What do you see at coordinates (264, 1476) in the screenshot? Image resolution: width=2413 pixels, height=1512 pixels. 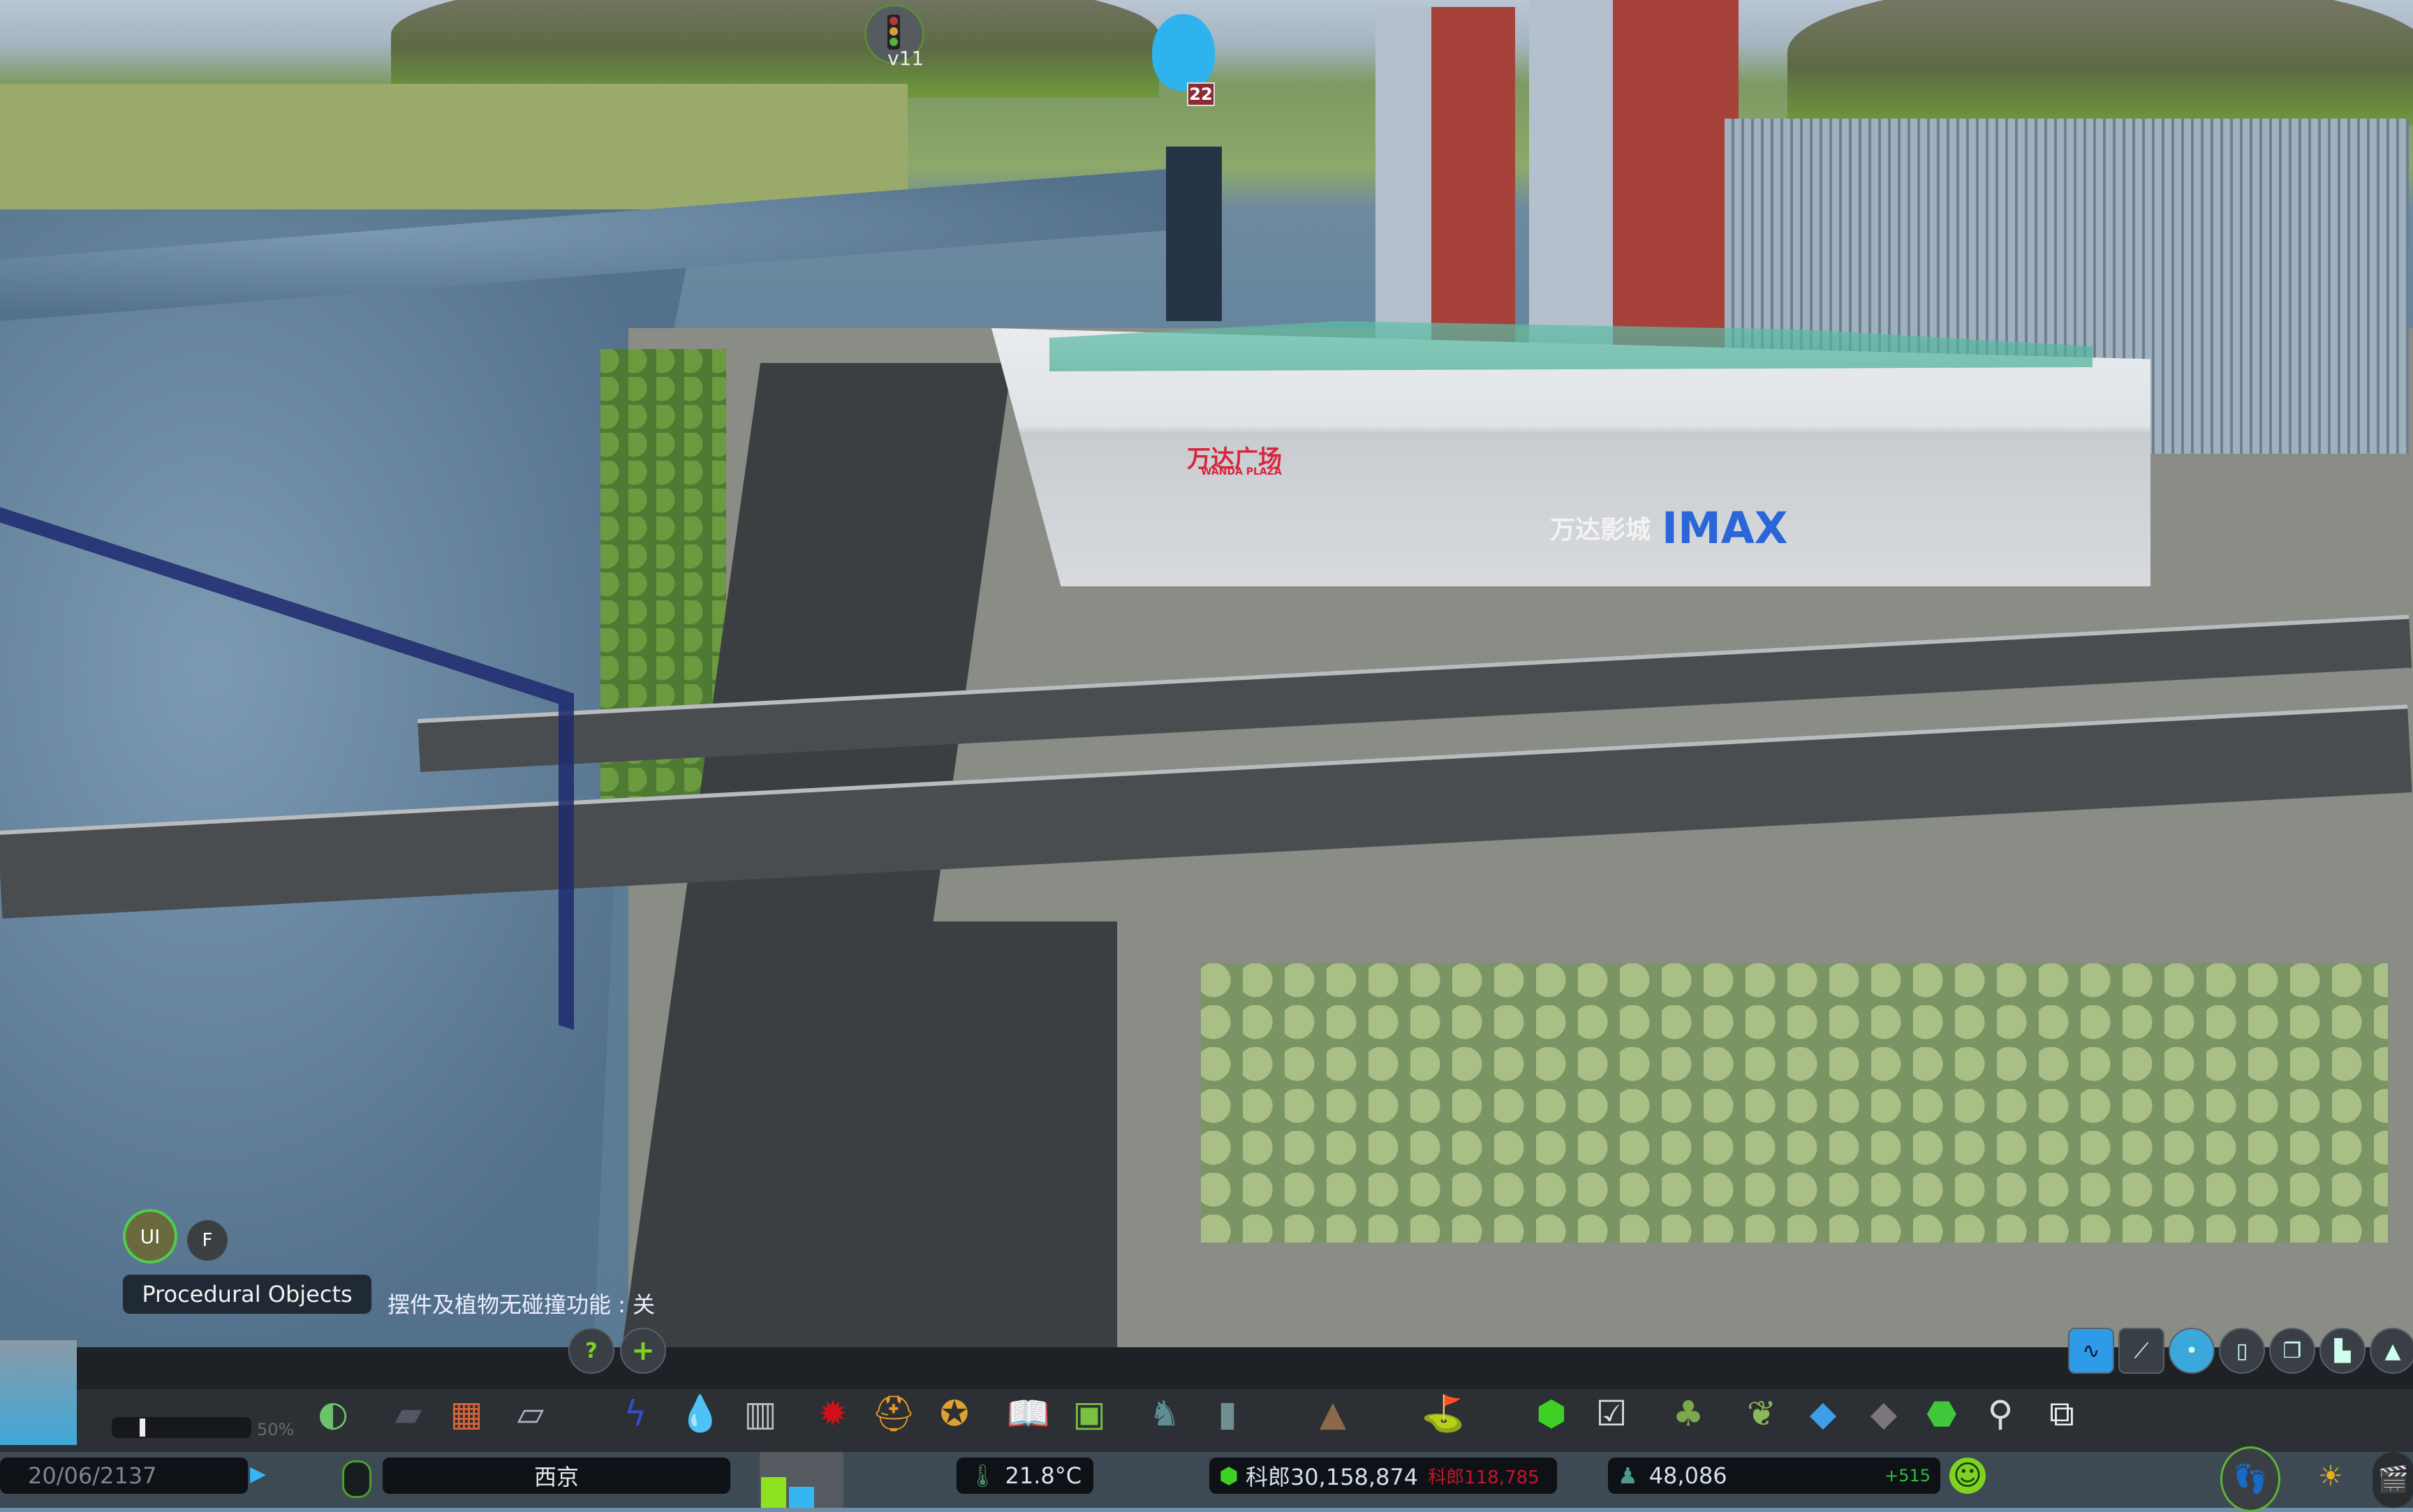 I see `play-speed-icon: ▶` at bounding box center [264, 1476].